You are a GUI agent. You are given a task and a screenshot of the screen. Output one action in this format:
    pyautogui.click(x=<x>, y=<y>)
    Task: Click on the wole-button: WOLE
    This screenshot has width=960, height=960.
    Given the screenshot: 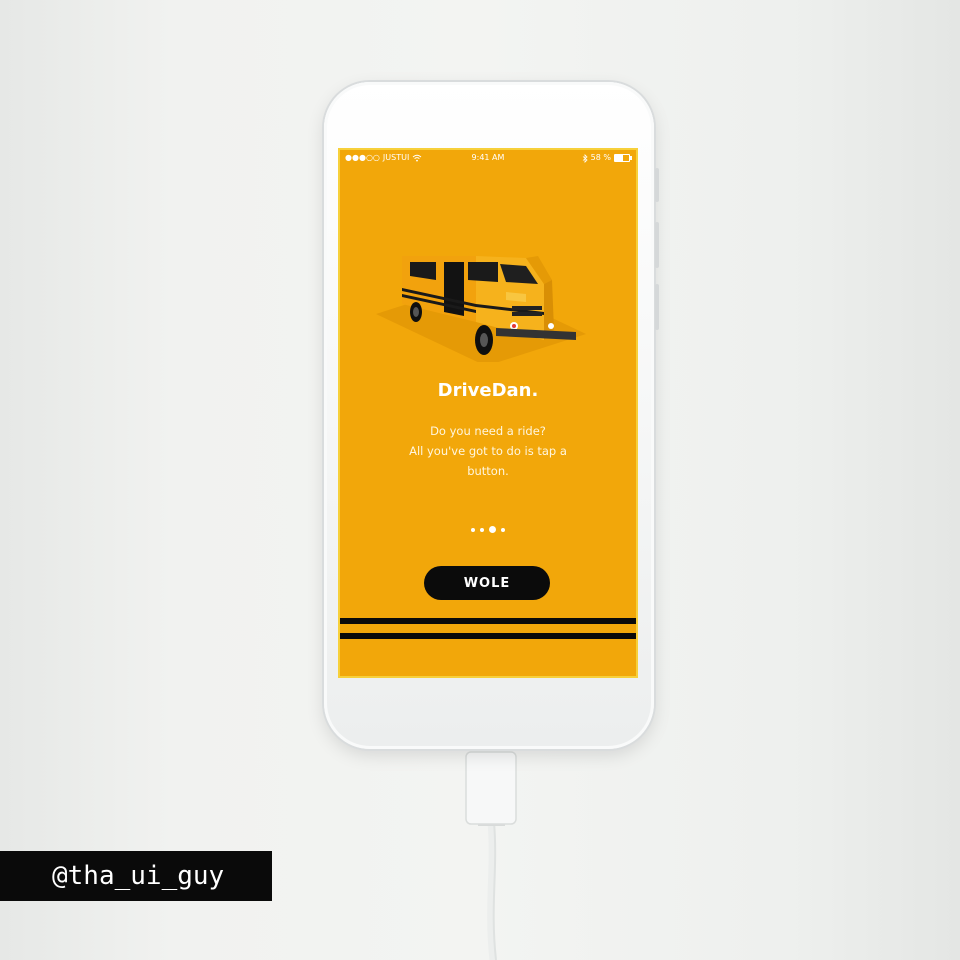 What is the action you would take?
    pyautogui.click(x=487, y=583)
    